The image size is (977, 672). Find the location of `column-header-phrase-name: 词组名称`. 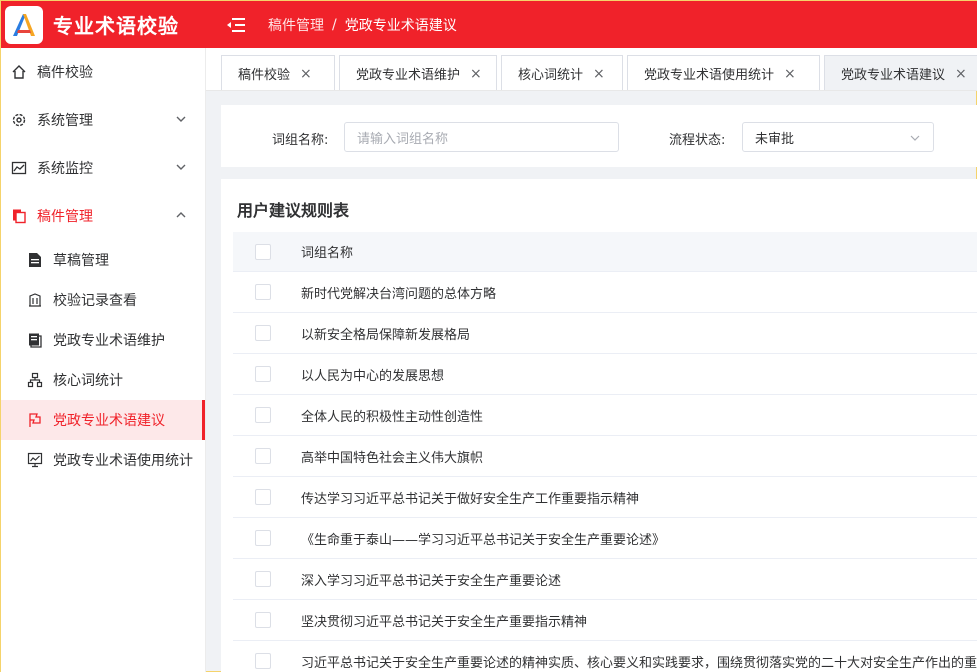

column-header-phrase-name: 词组名称 is located at coordinates (327, 253).